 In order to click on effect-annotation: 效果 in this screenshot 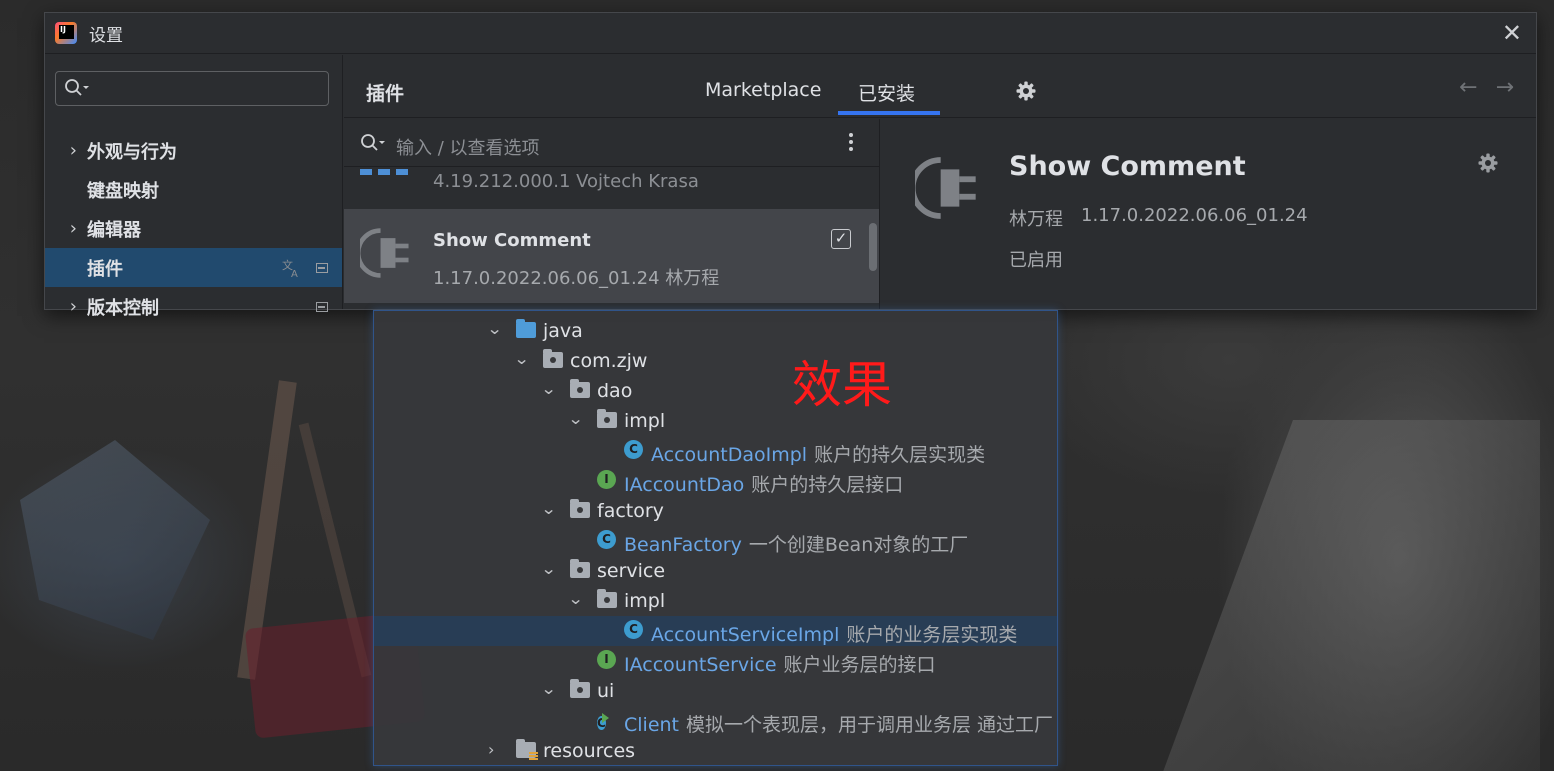, I will do `click(842, 385)`.